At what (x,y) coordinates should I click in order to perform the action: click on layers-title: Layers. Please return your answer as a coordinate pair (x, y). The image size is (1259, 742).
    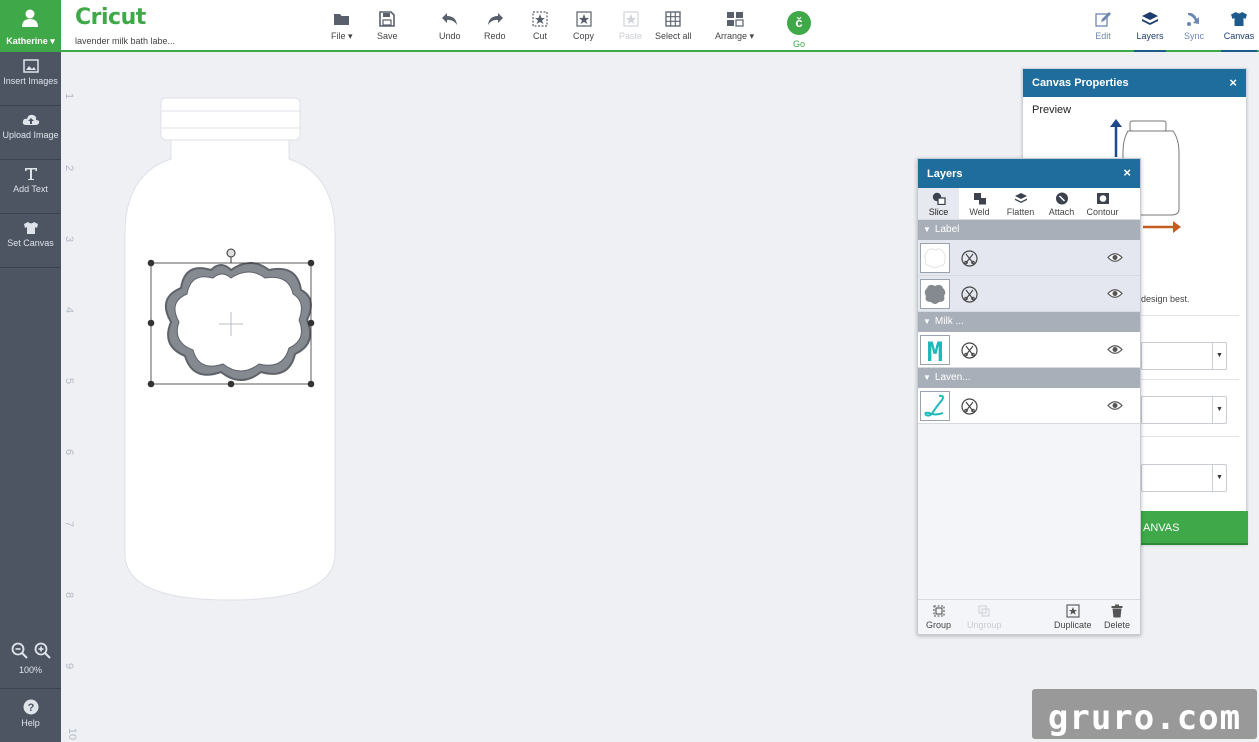
    Looking at the image, I should click on (945, 174).